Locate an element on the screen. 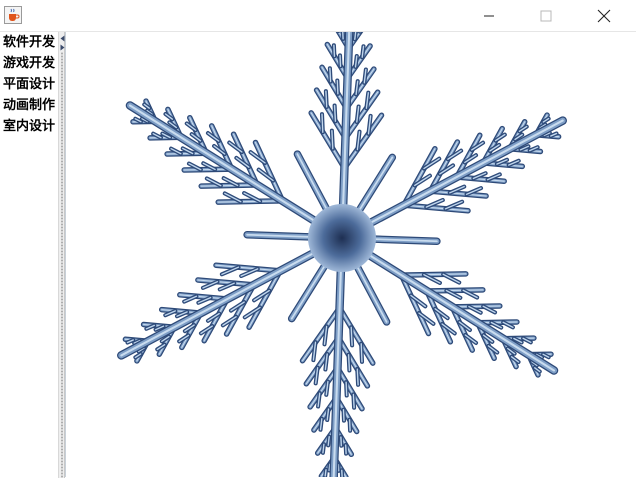 This screenshot has width=636, height=478. maximize-button is located at coordinates (546, 15).